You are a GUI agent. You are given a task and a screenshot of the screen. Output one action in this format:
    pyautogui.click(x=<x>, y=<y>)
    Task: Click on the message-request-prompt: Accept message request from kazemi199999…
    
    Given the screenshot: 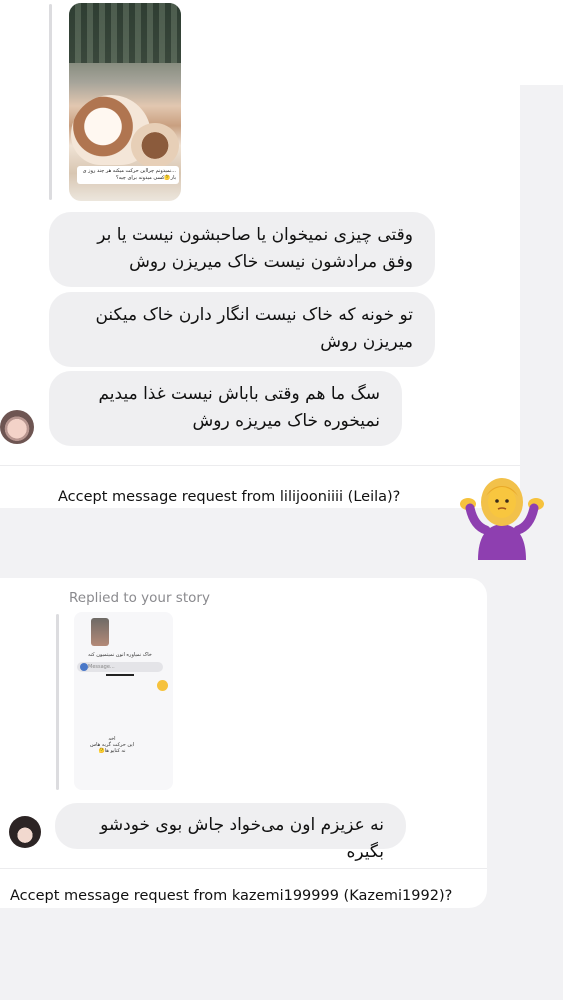 What is the action you would take?
    pyautogui.click(x=231, y=896)
    